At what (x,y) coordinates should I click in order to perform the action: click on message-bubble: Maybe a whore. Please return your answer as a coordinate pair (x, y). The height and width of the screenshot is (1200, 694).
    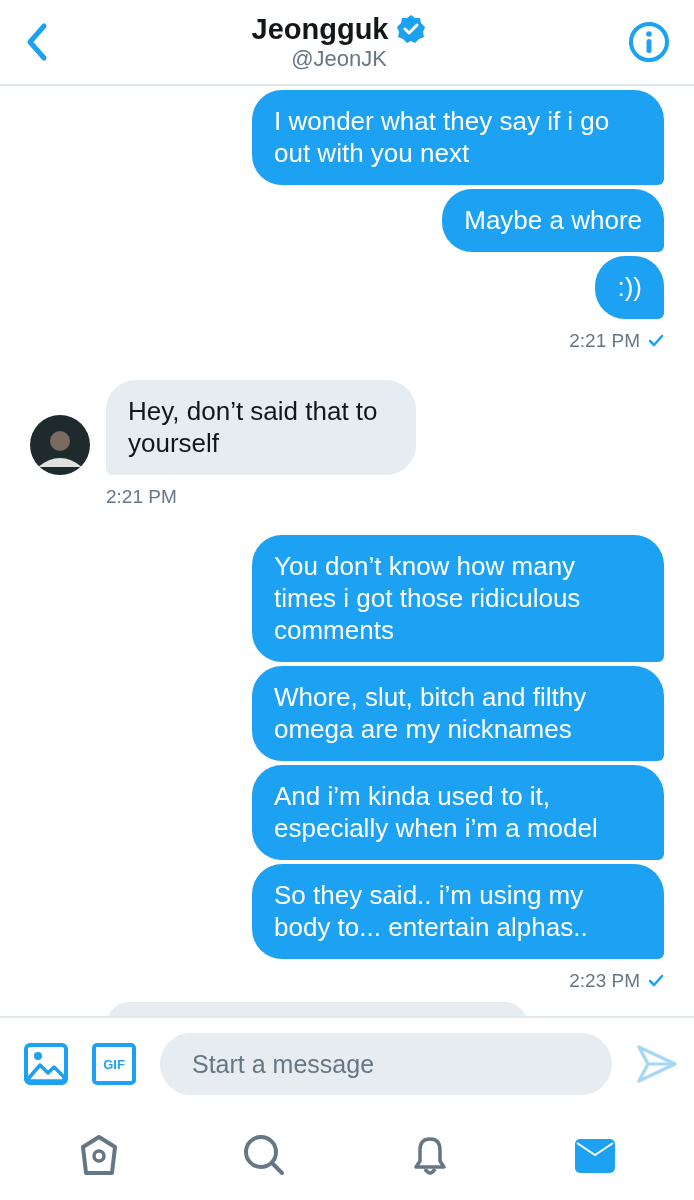
    Looking at the image, I should click on (553, 220).